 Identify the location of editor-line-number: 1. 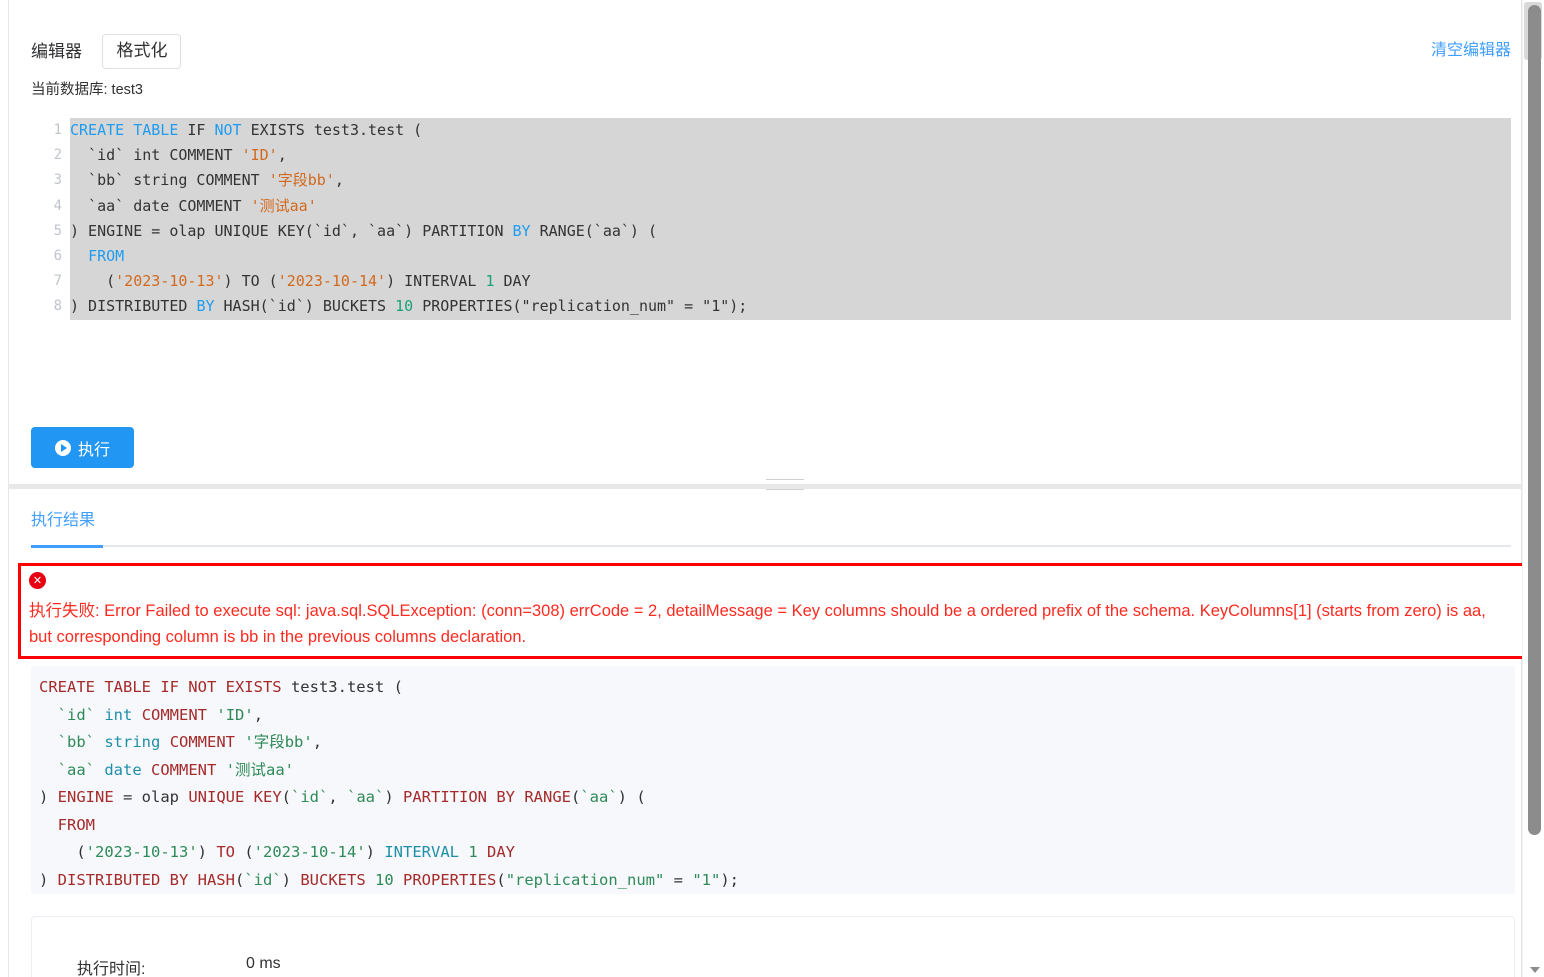
(57, 130).